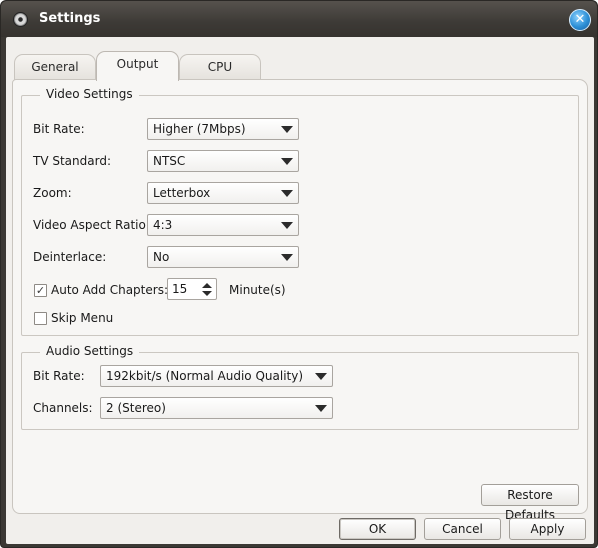 The width and height of the screenshot is (598, 548). Describe the element at coordinates (59, 129) in the screenshot. I see `bit-rate-label: Bit Rate:` at that location.